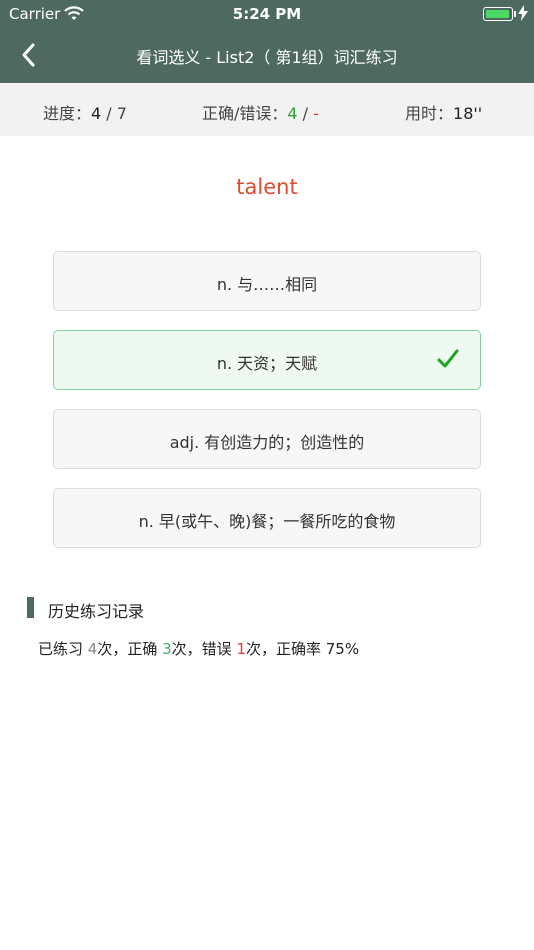 The width and height of the screenshot is (534, 950). I want to click on correct-count: 4, so click(292, 113).